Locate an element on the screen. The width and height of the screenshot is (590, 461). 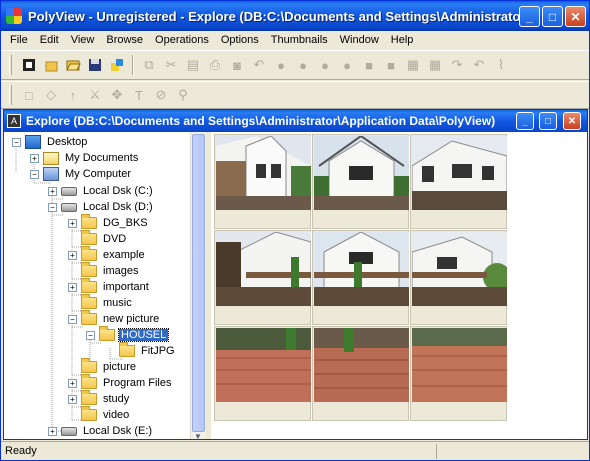
explore-close-button: ✕ is located at coordinates (572, 121).